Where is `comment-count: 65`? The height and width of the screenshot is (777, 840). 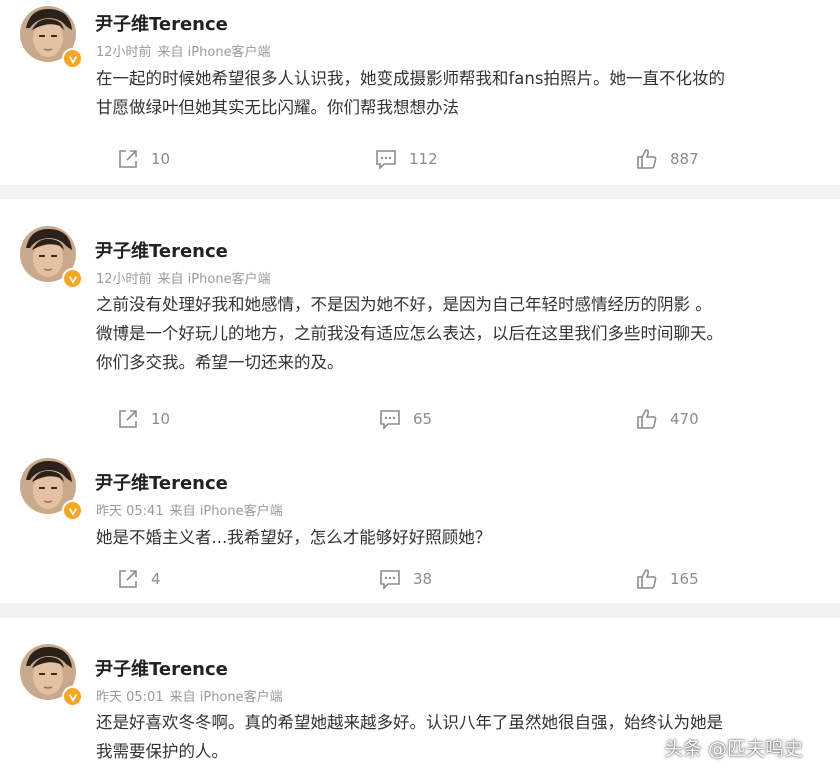 comment-count: 65 is located at coordinates (423, 419).